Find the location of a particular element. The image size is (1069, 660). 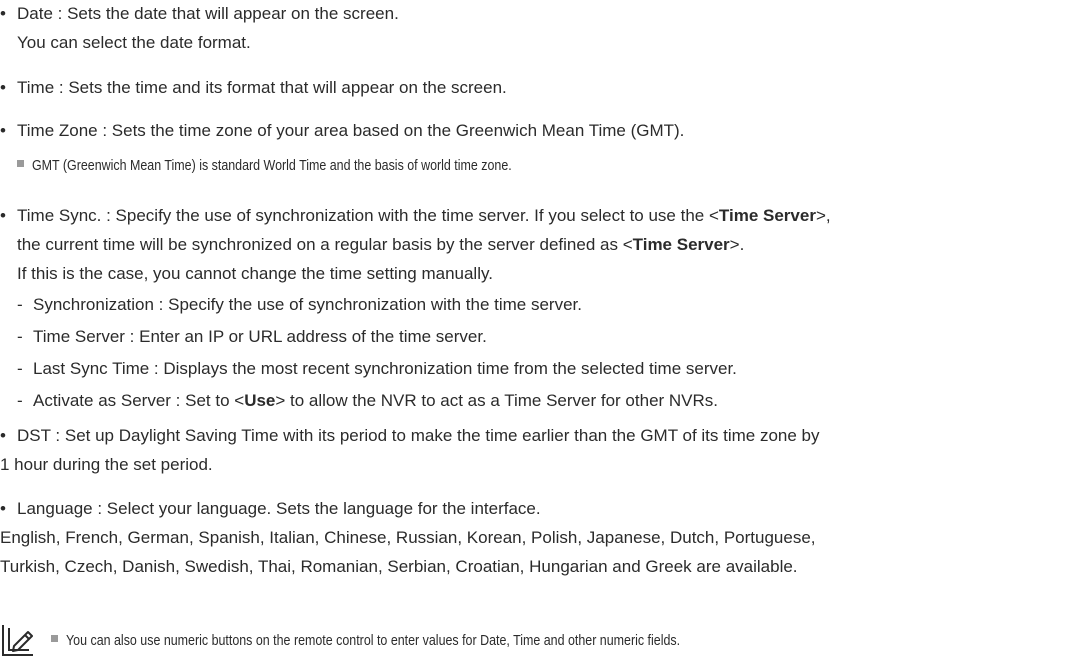

dst-line-2-row: 1 hour during the set period. is located at coordinates (106, 464).